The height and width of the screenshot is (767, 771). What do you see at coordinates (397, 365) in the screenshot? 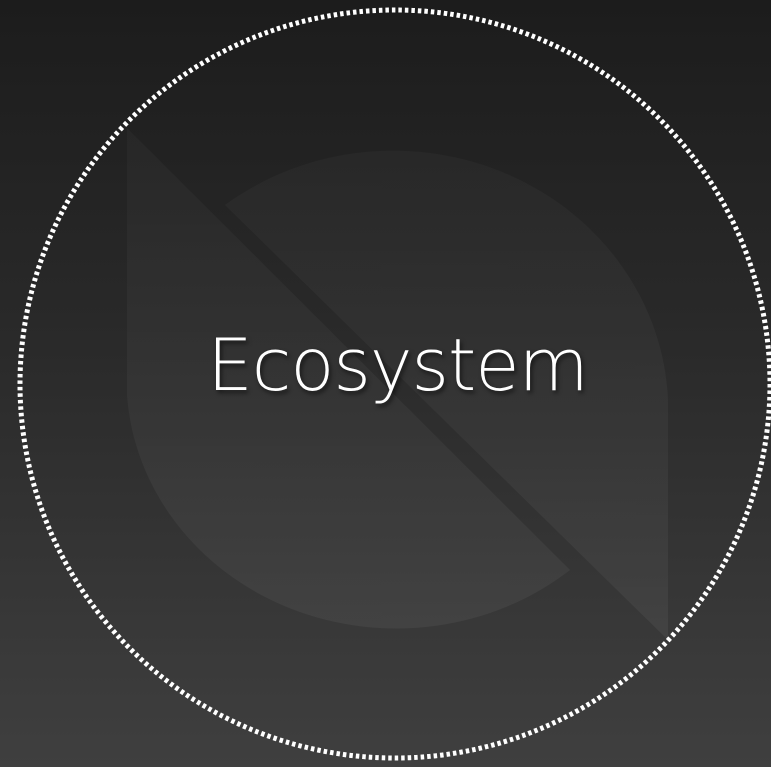
I see `page-title: Ecosystem` at bounding box center [397, 365].